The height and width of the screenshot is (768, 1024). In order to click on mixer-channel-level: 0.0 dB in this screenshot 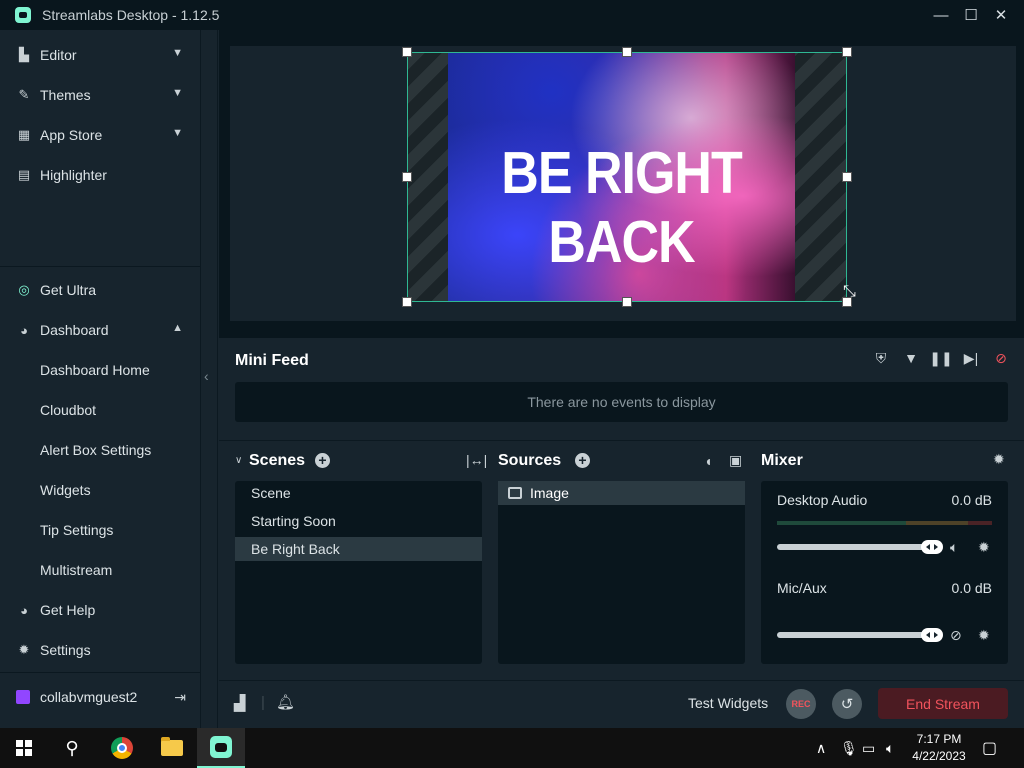, I will do `click(971, 500)`.